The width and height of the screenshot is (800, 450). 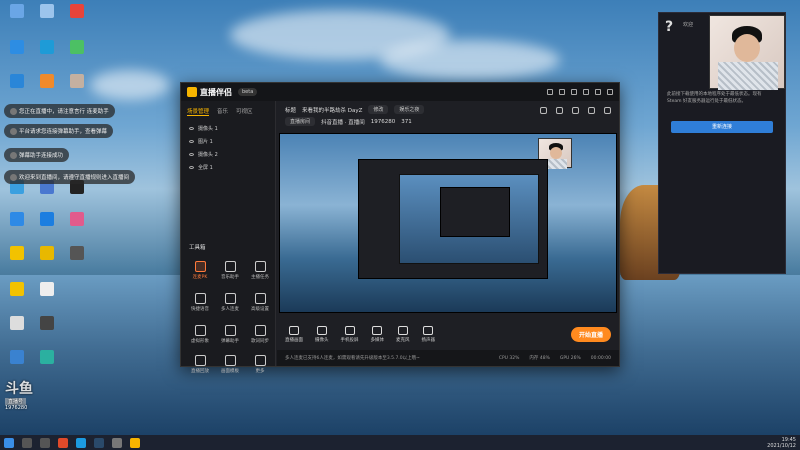 I want to click on menu-icon, so click(x=574, y=92).